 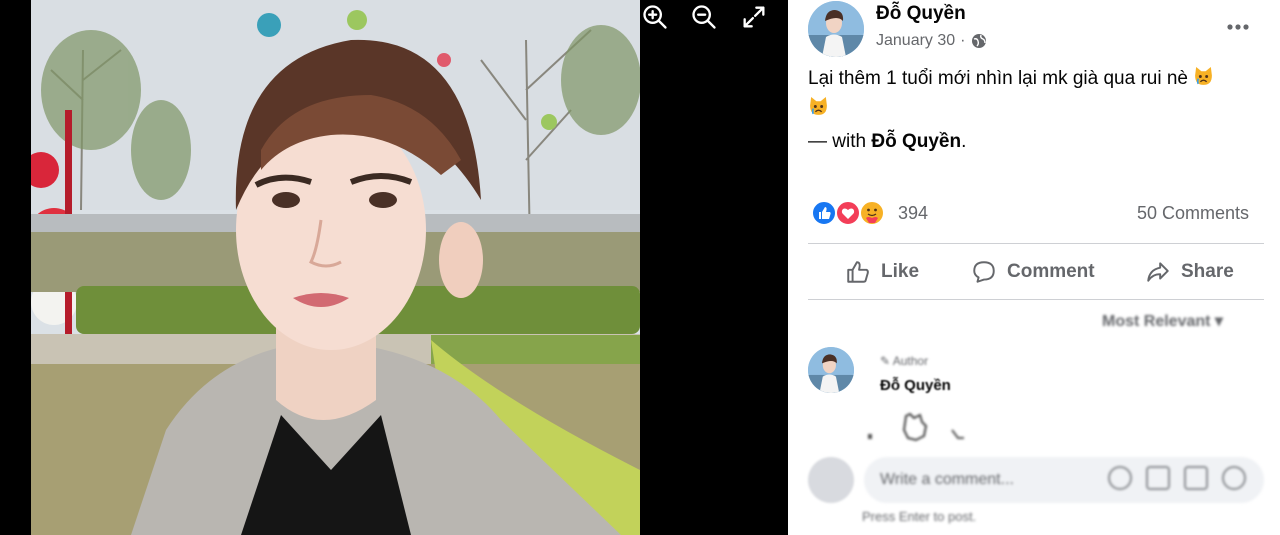 I want to click on comment-sort-dropdown: Most Relevant ▾, so click(x=1162, y=321).